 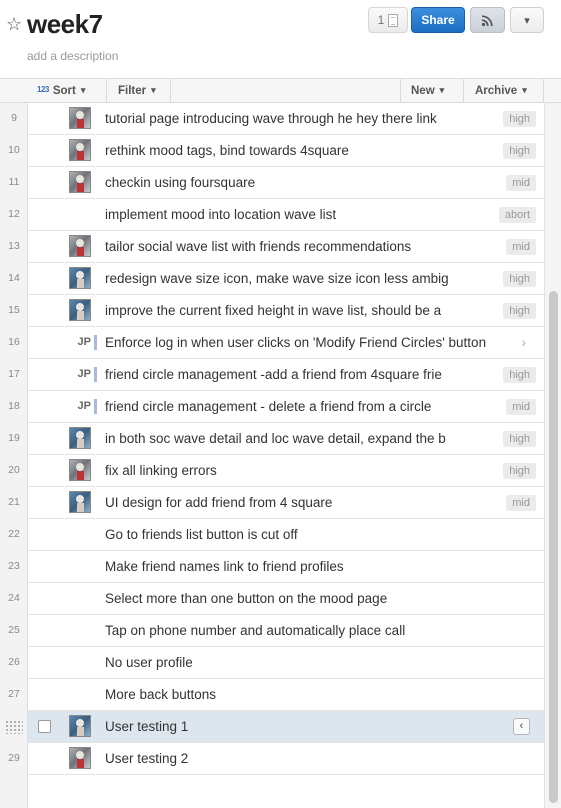 What do you see at coordinates (14, 310) in the screenshot?
I see `row-number: 15` at bounding box center [14, 310].